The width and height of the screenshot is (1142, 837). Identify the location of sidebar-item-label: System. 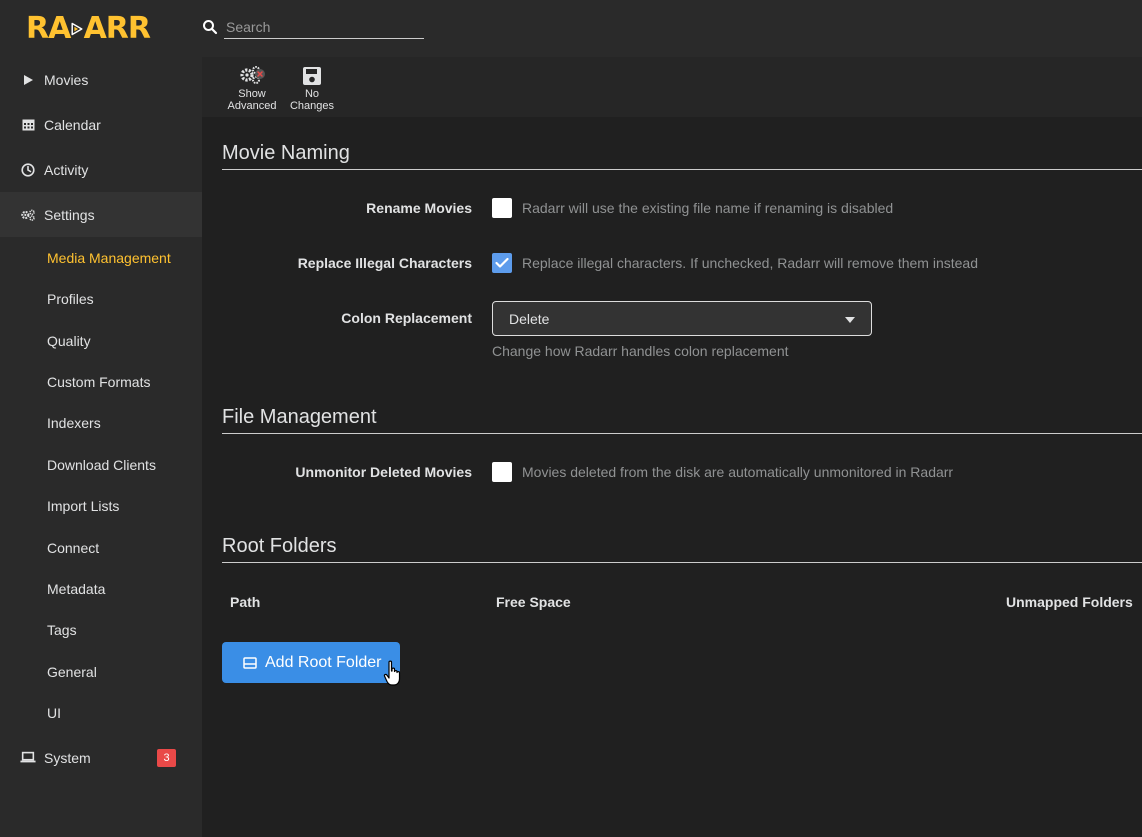
(67, 757).